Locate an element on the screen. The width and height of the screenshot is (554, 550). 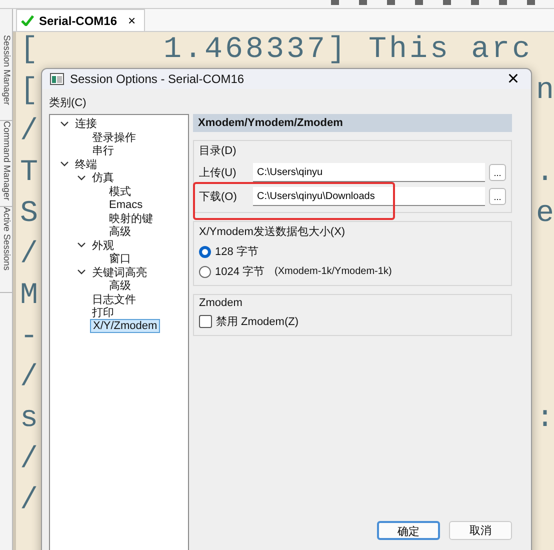
close-button: × is located at coordinates (513, 79).